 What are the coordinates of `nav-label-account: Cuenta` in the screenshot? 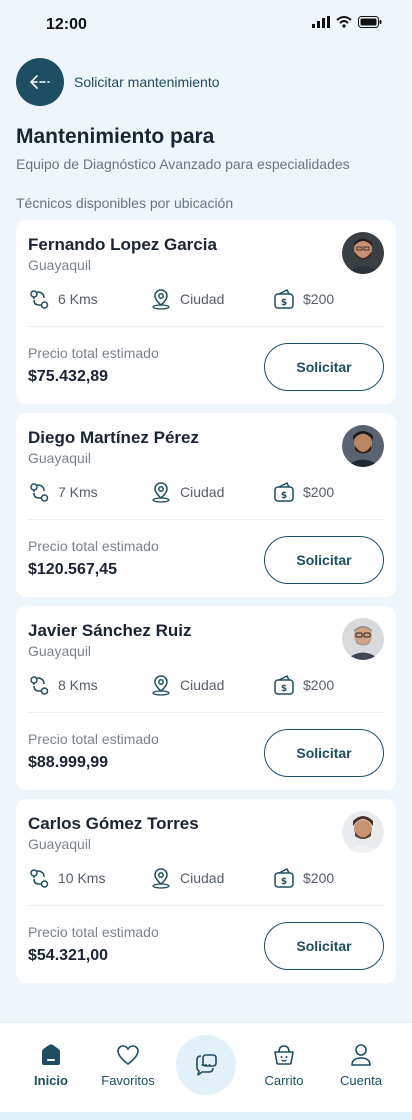 It's located at (361, 1080).